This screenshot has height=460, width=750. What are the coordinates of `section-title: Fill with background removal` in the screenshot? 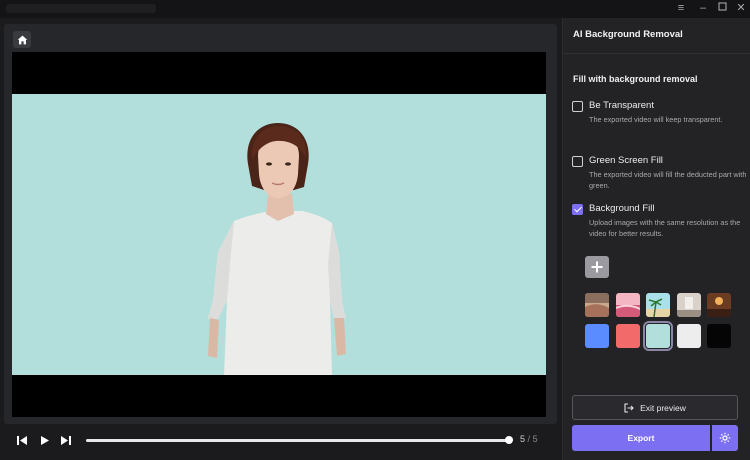 It's located at (635, 79).